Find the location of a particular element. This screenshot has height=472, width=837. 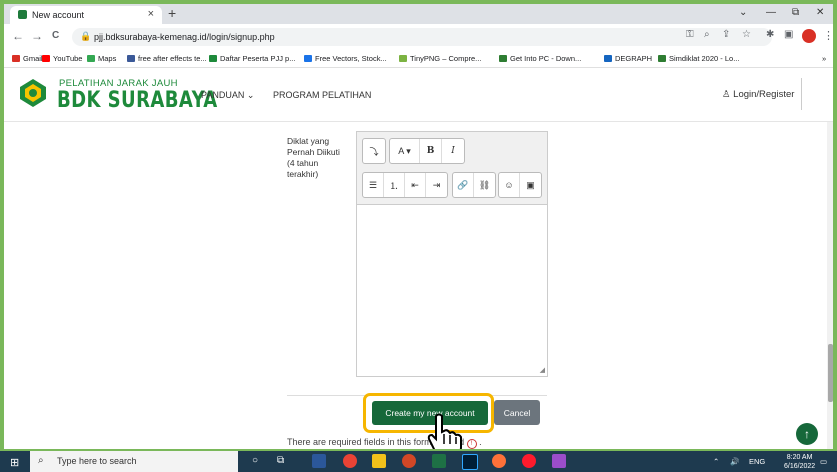

login-label: Login/Register is located at coordinates (764, 94).